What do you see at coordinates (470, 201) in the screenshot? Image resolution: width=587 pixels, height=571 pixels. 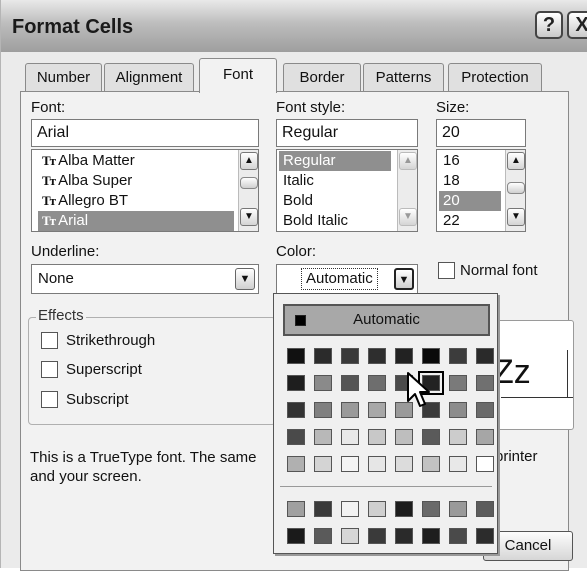 I see `size-item-selected: 20` at bounding box center [470, 201].